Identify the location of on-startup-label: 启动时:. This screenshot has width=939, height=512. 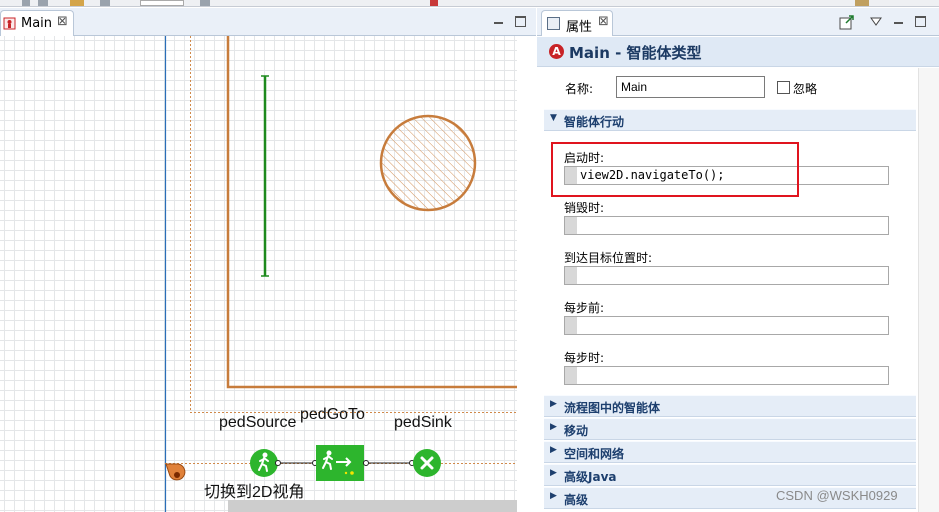
(584, 158).